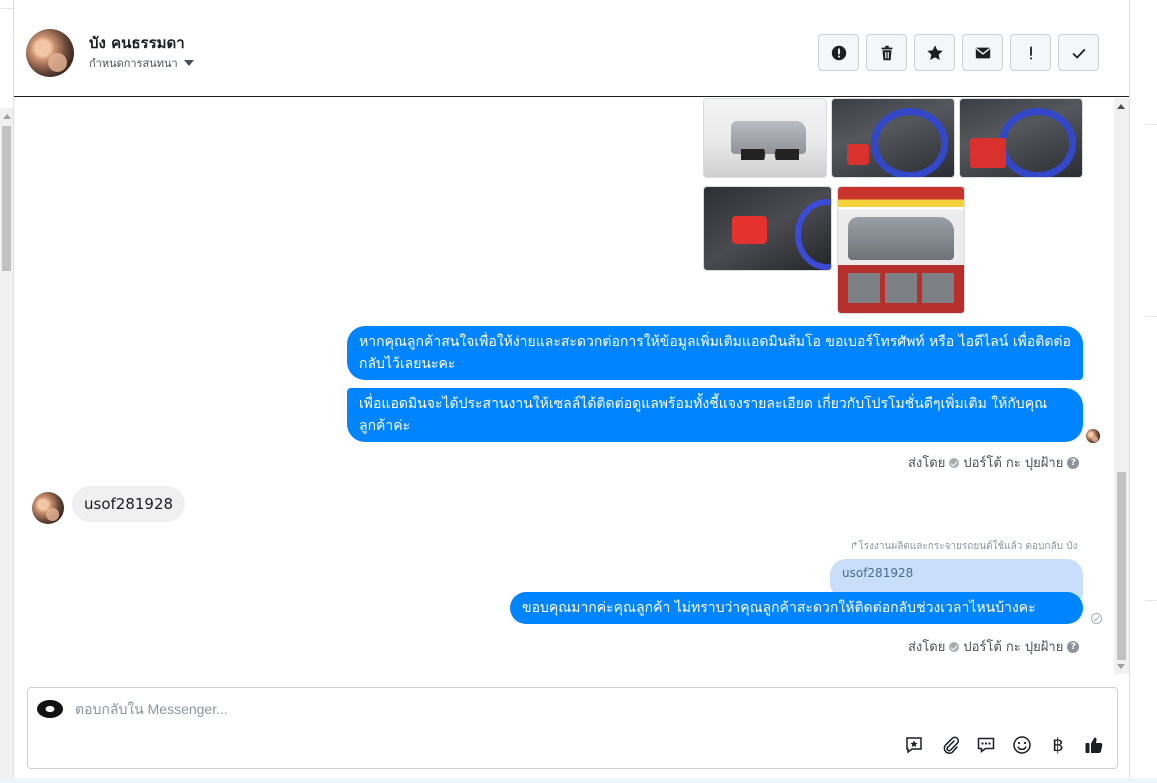 This screenshot has width=1157, height=783. I want to click on contact-avatar-small, so click(48, 508).